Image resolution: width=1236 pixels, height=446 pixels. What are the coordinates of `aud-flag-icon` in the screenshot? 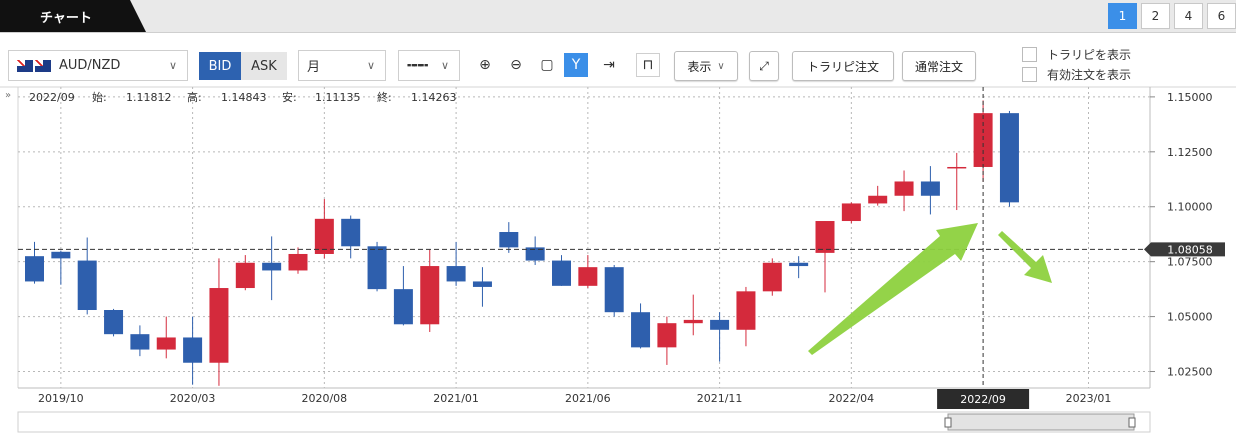 It's located at (25, 65).